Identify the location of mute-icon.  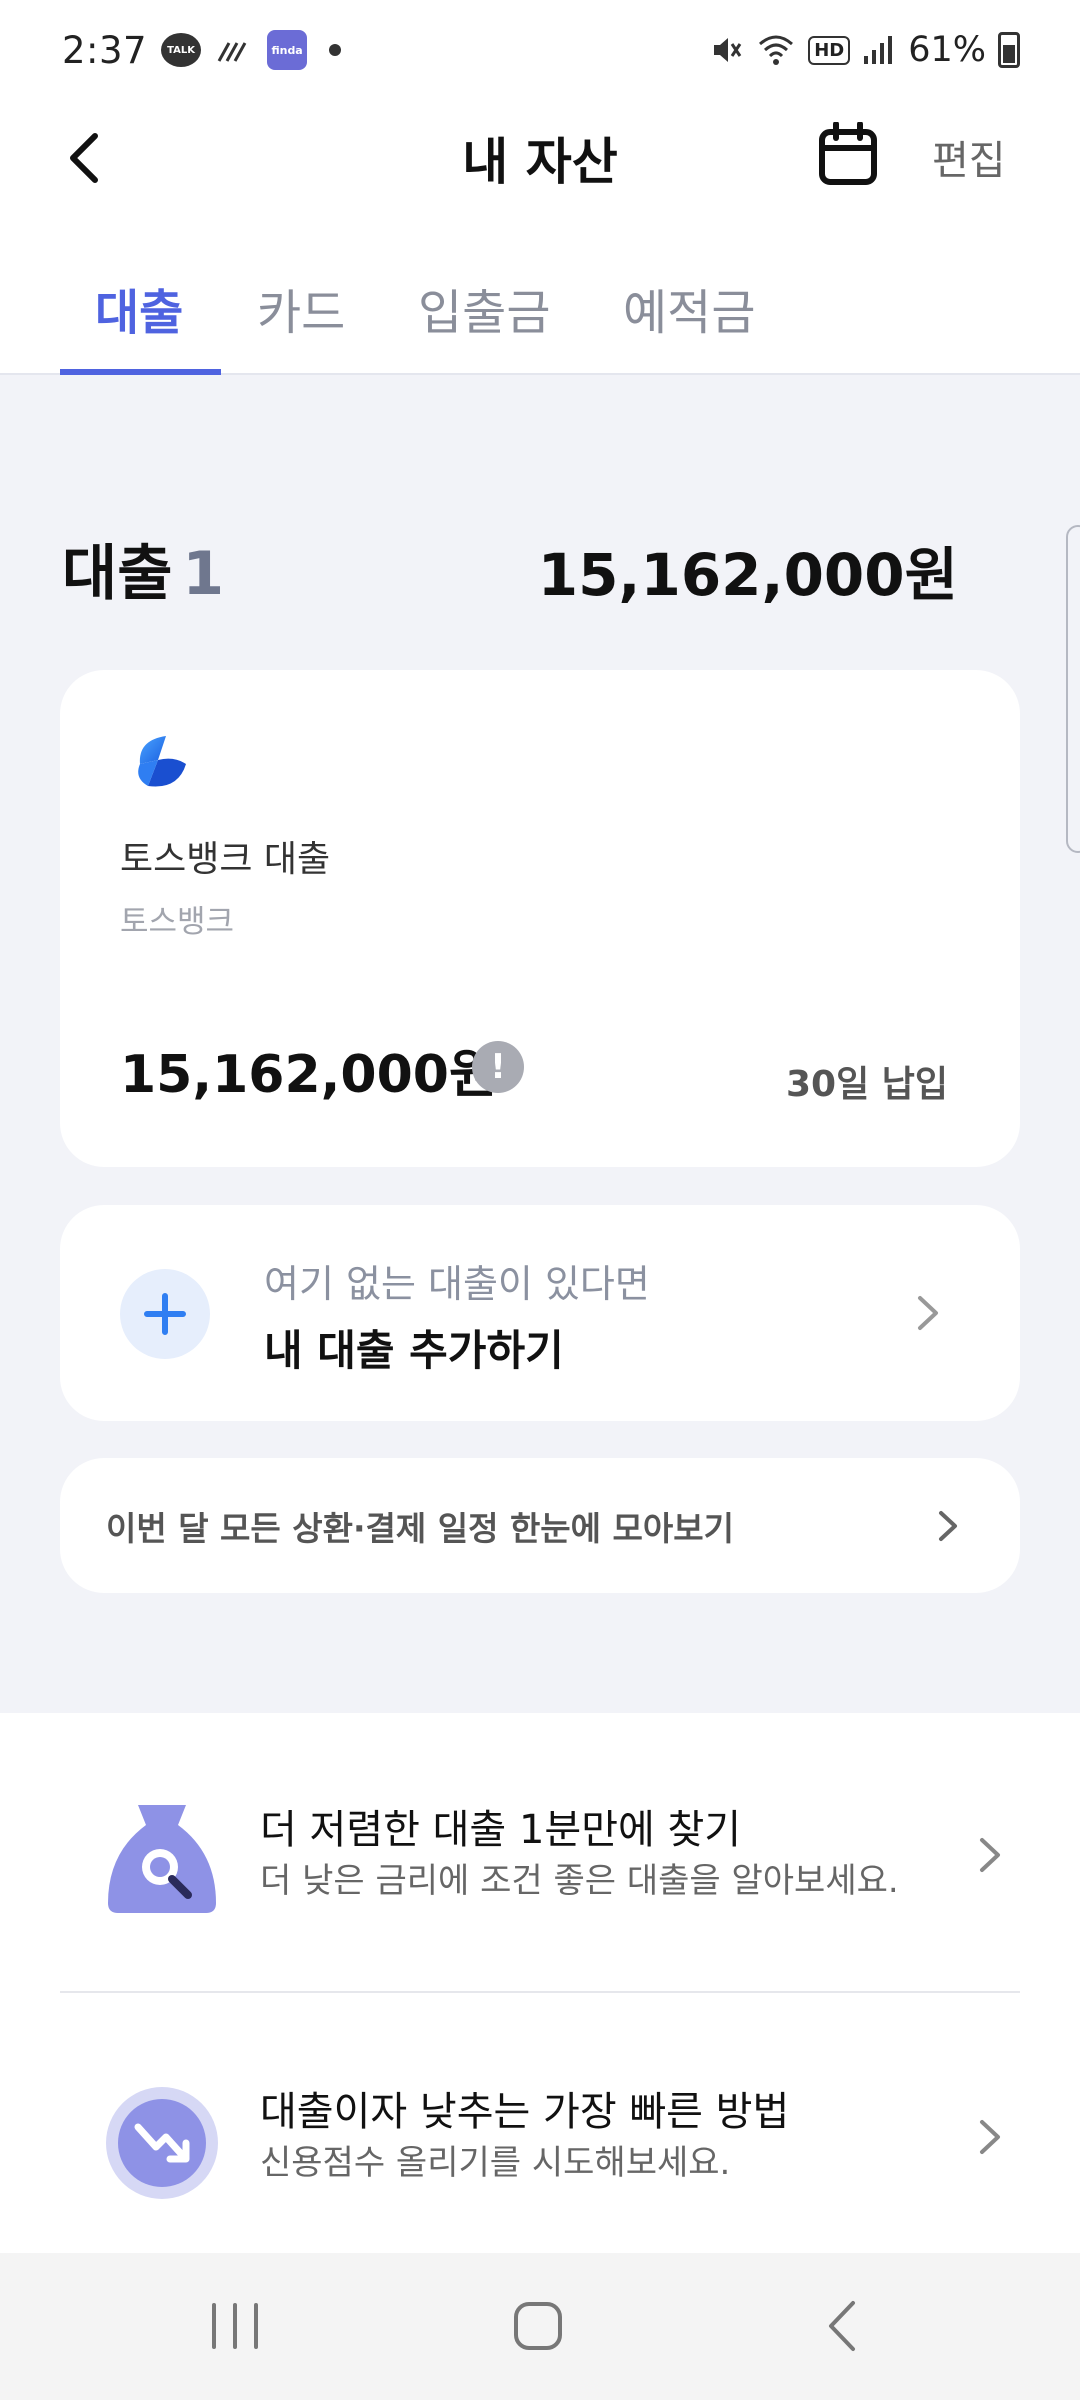
(726, 50).